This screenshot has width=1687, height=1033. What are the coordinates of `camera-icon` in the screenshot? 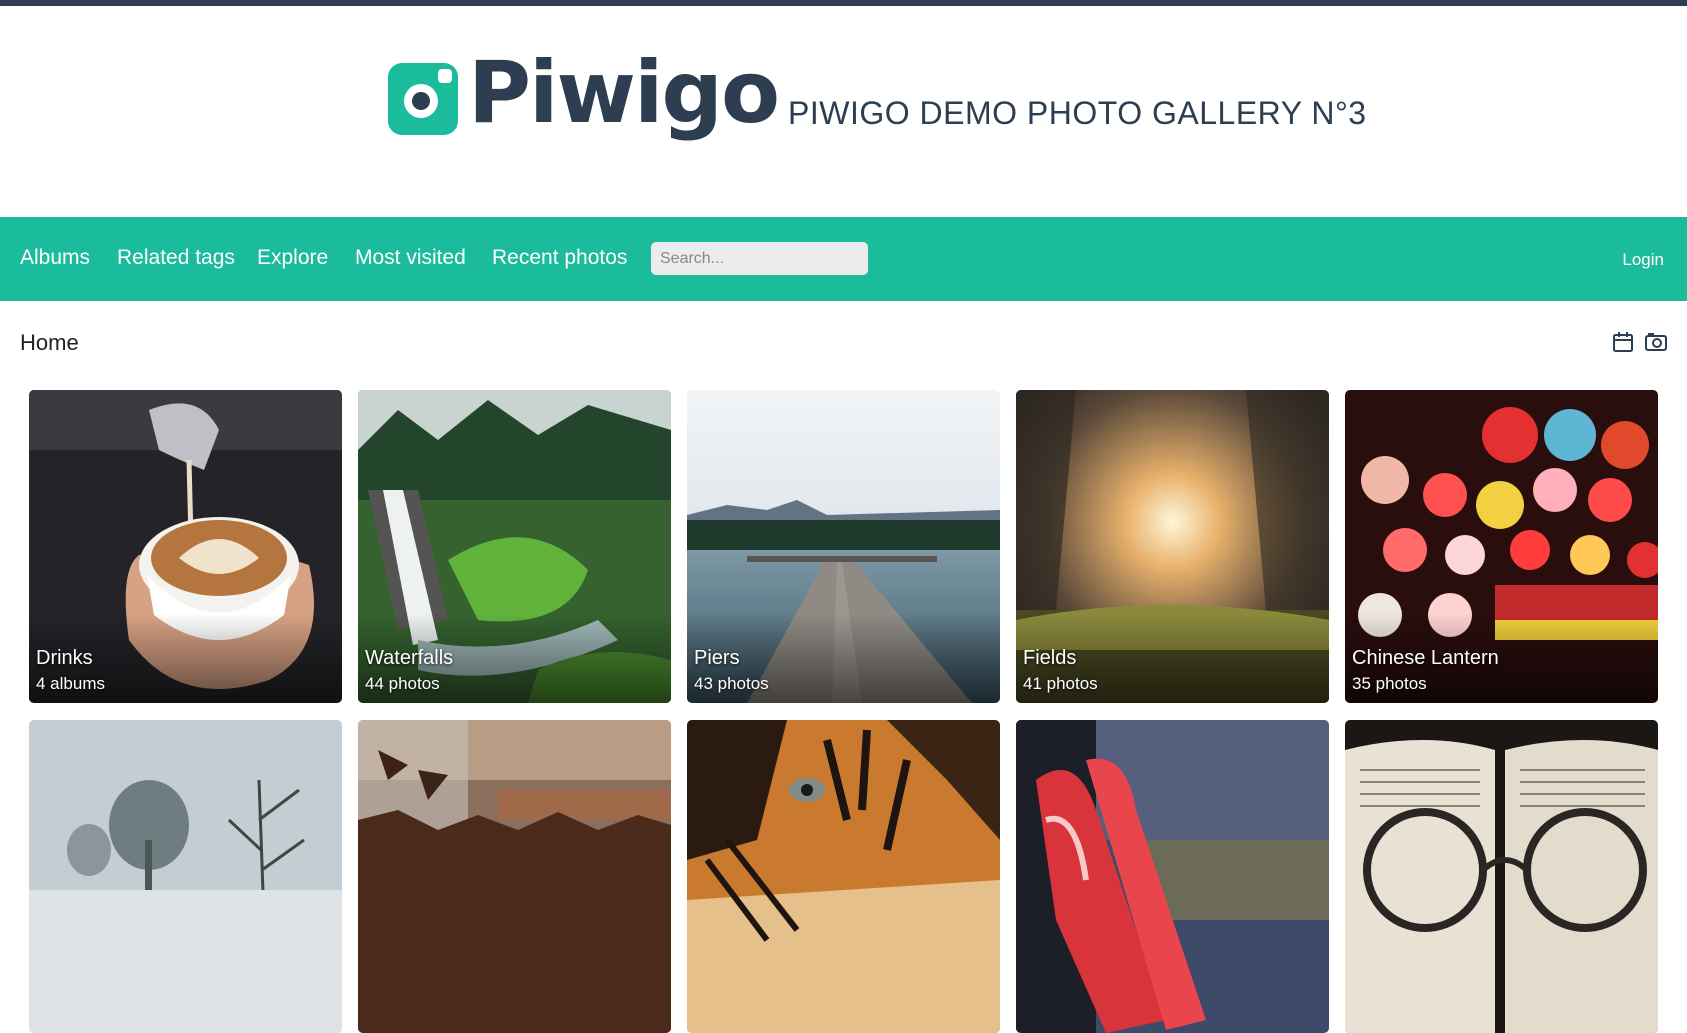 It's located at (1656, 342).